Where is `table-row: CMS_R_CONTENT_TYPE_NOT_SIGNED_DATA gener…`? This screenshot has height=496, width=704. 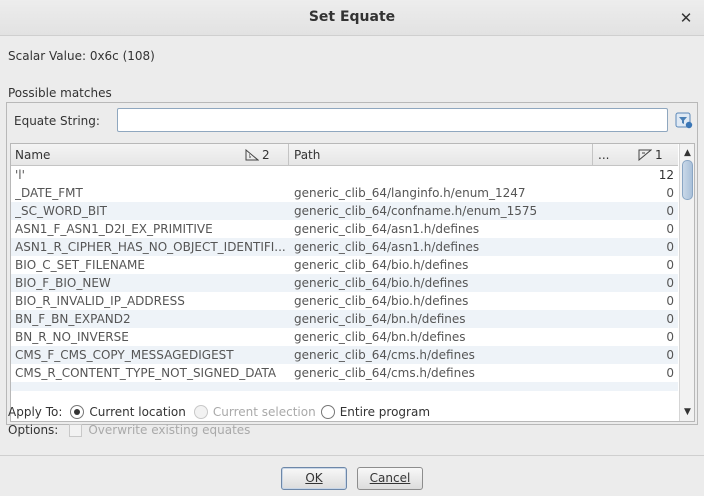
table-row: CMS_R_CONTENT_TYPE_NOT_SIGNED_DATA gener… is located at coordinates (344, 373).